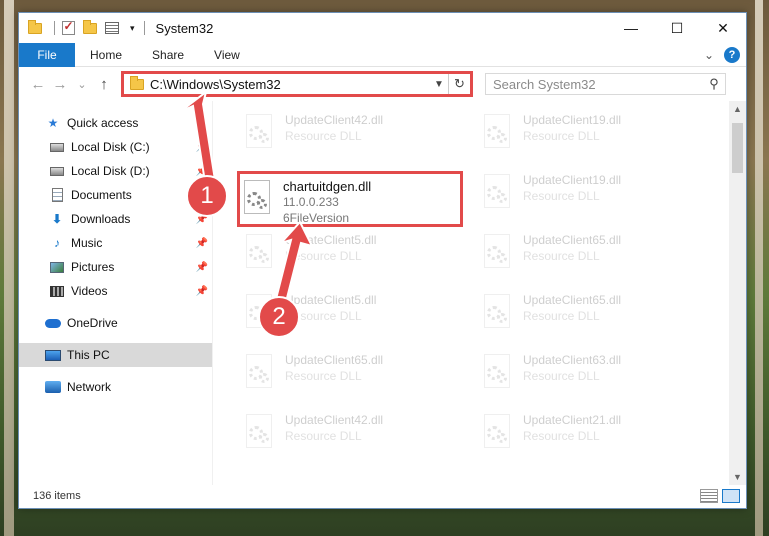 The width and height of the screenshot is (769, 536). What do you see at coordinates (106, 55) in the screenshot?
I see `tab-home: Home` at bounding box center [106, 55].